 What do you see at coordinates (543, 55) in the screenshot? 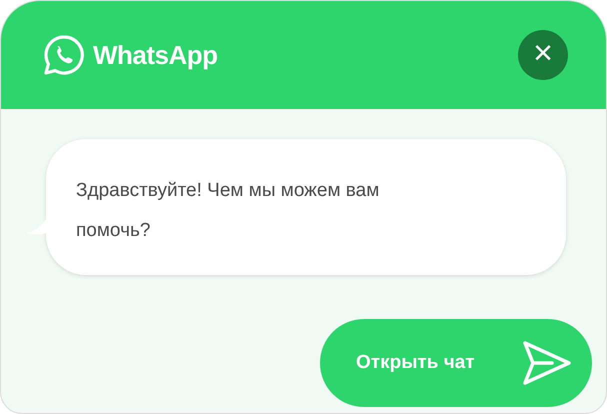
I see `close-button: ×` at bounding box center [543, 55].